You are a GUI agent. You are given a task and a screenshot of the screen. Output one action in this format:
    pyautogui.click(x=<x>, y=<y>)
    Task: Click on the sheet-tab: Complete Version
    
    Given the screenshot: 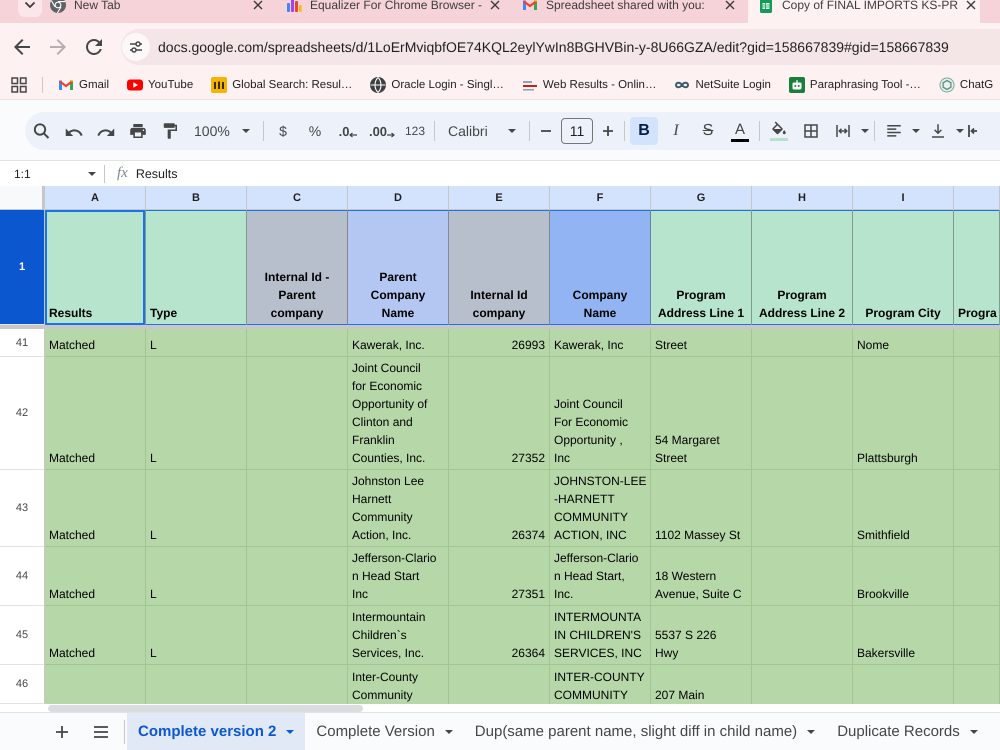 What is the action you would take?
    pyautogui.click(x=384, y=731)
    